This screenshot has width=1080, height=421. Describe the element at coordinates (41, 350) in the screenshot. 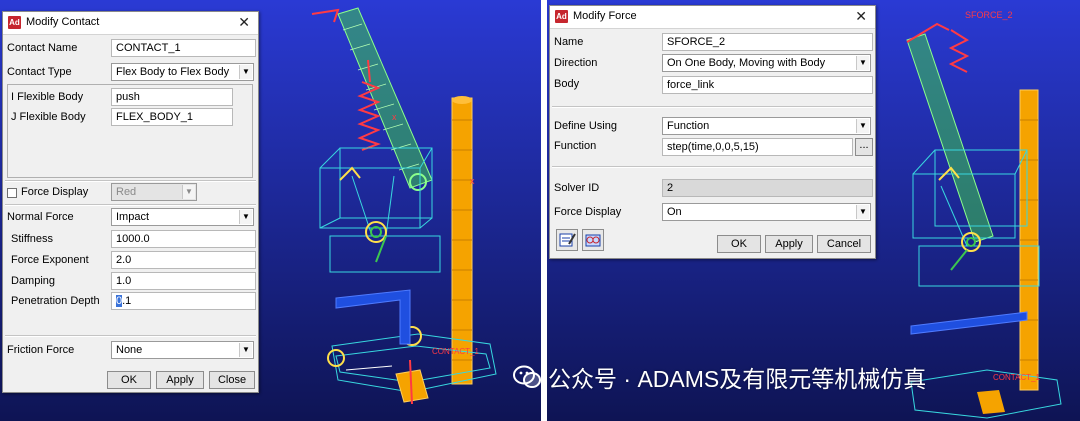

I see `friction-force-label: Friction Force` at that location.